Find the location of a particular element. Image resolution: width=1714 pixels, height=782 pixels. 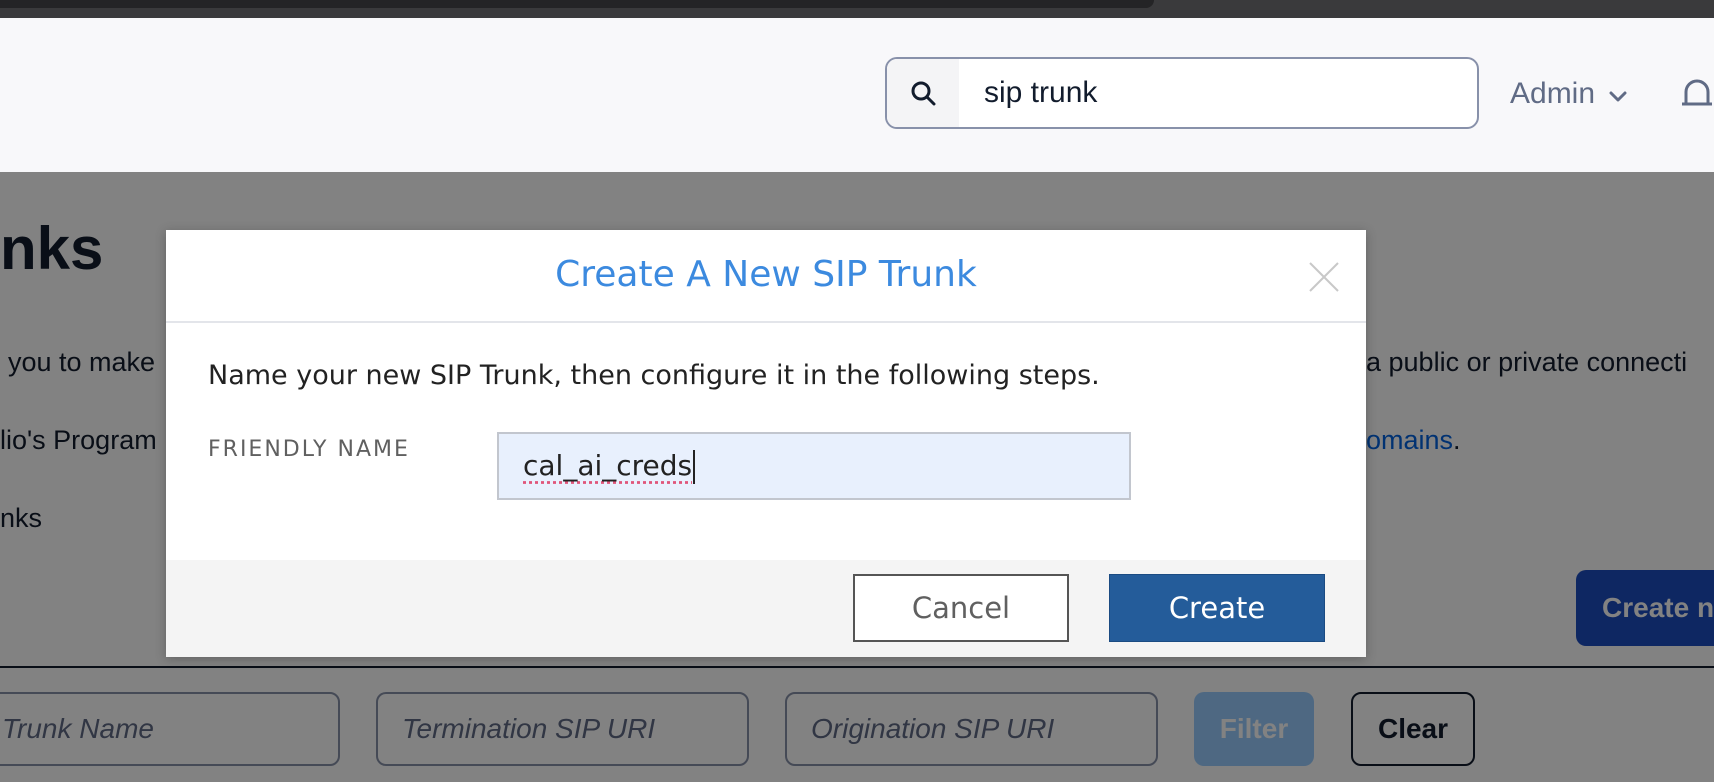

admin-menu: Admin is located at coordinates (1568, 94).